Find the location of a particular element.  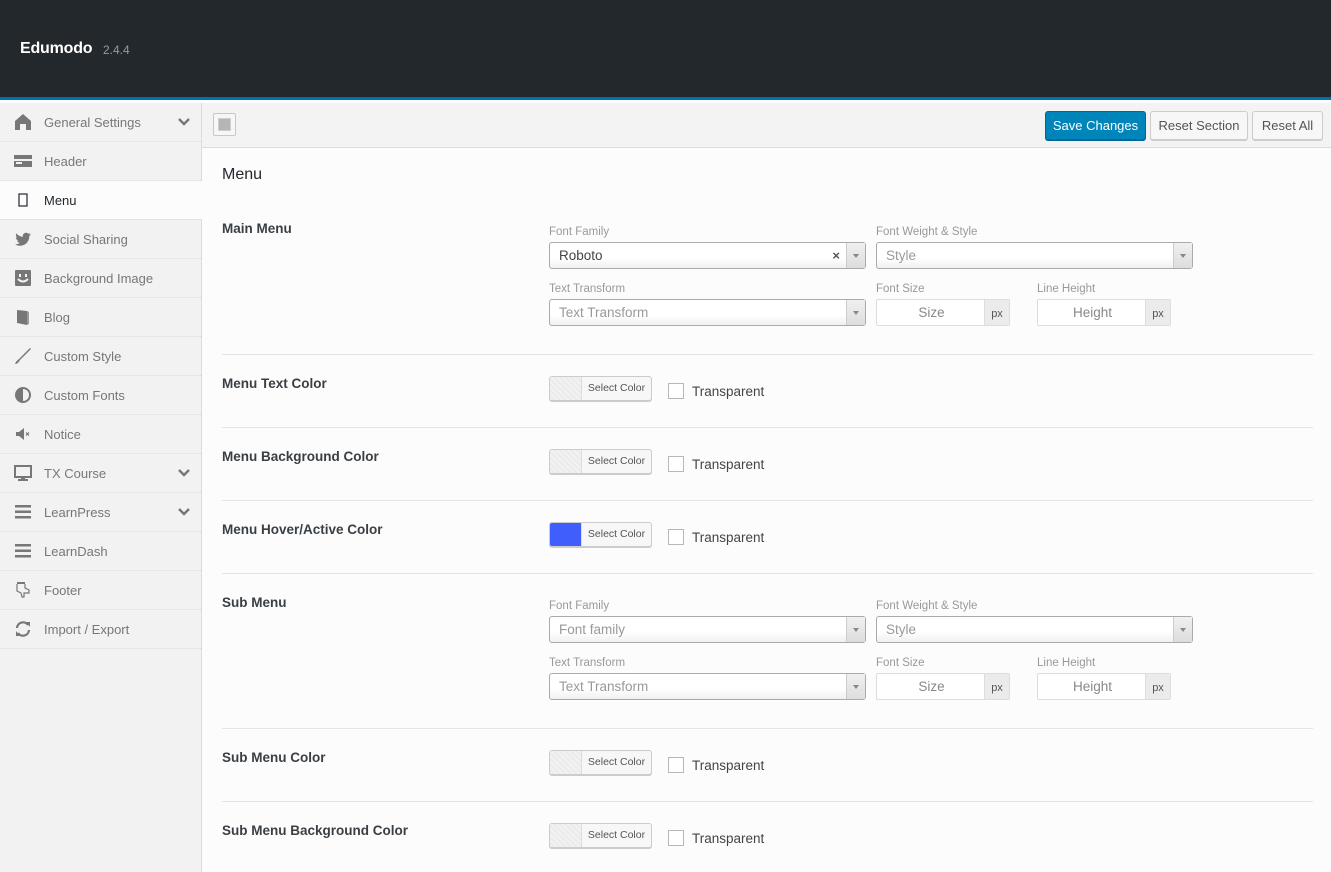

options-toolbar: Save Changes Reset Section Reset All is located at coordinates (766, 125).